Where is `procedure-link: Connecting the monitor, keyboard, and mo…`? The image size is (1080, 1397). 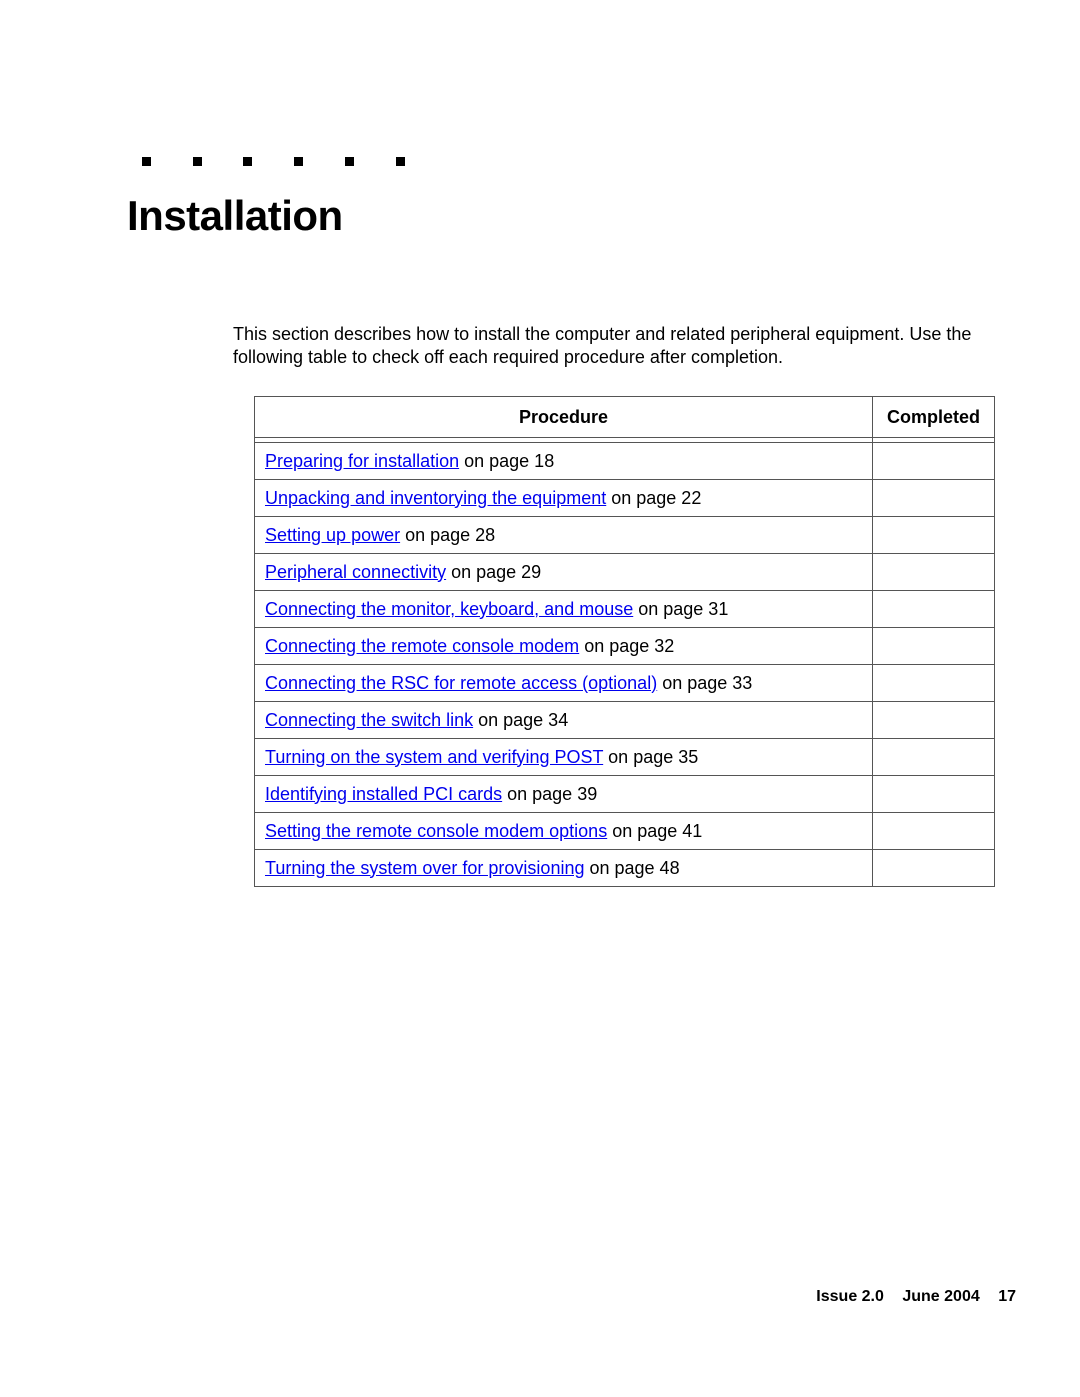
procedure-link: Connecting the monitor, keyboard, and mo… is located at coordinates (449, 609).